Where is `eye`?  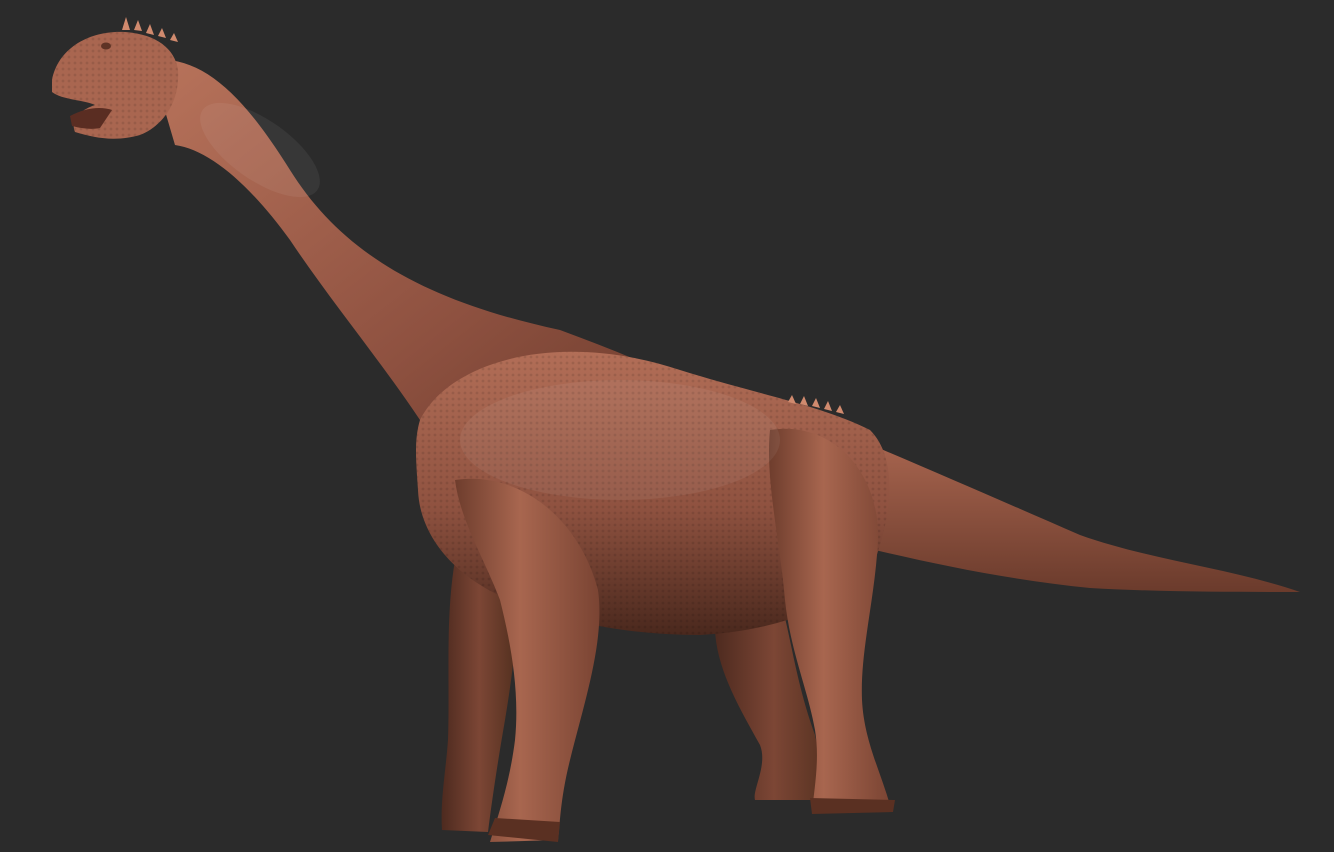
eye is located at coordinates (106, 46).